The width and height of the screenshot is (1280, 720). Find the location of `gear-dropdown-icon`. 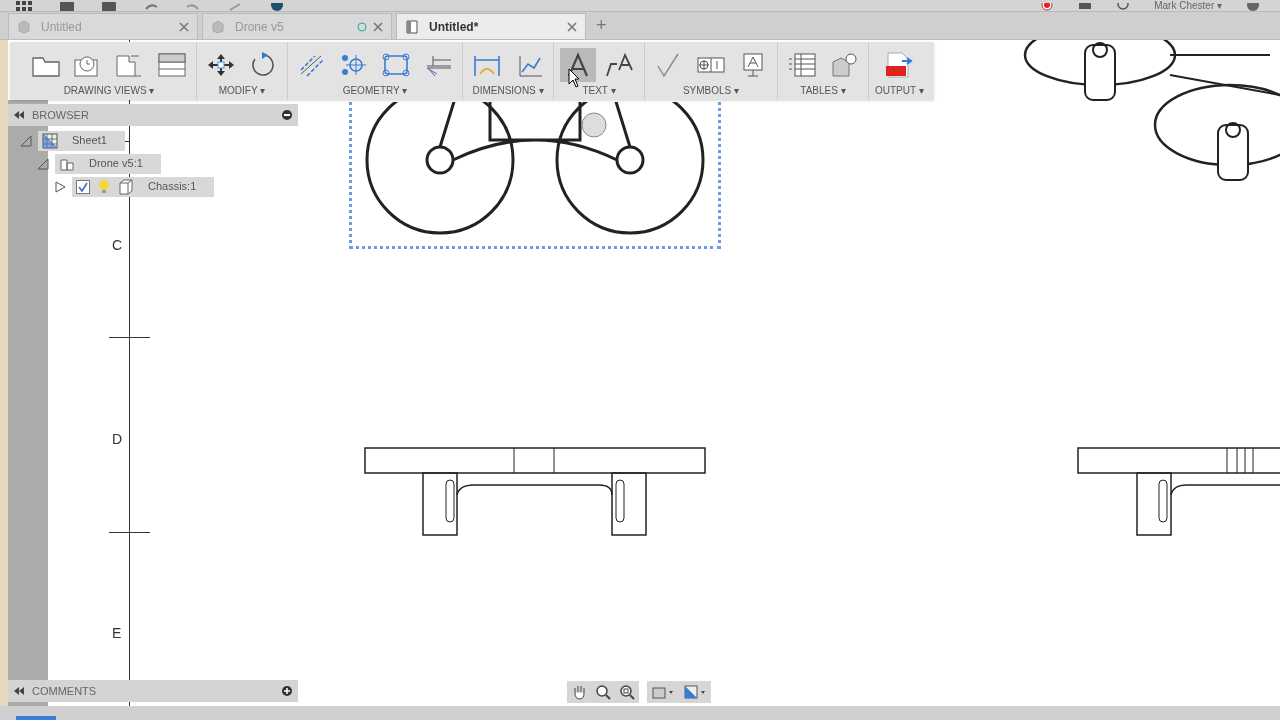

gear-dropdown-icon is located at coordinates (663, 692).